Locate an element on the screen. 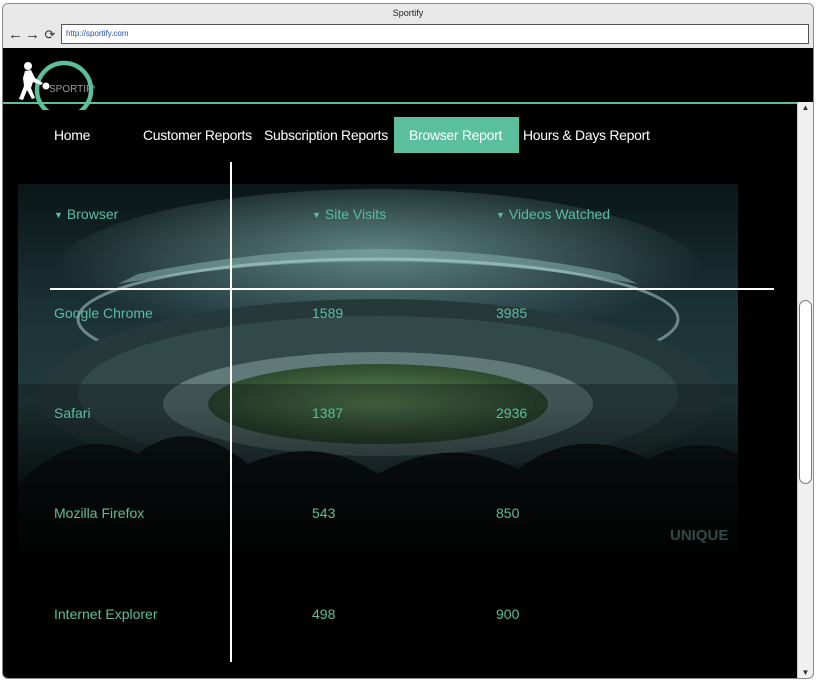  table-header-divider is located at coordinates (412, 289).